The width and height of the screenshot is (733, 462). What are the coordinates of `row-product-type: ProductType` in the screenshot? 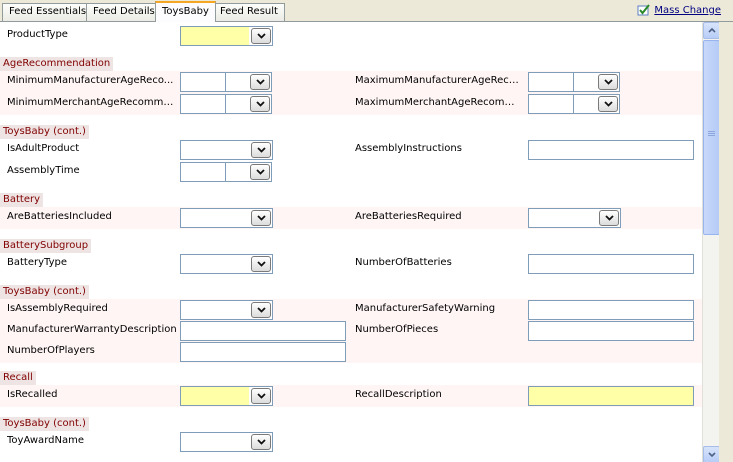 It's located at (351, 36).